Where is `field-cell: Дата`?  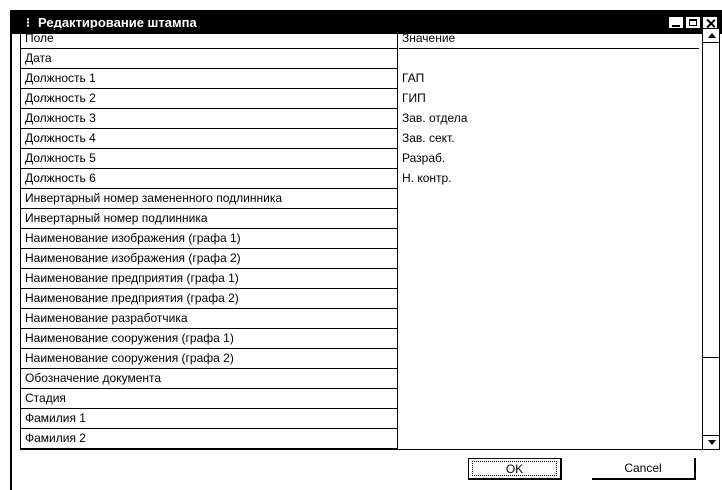
field-cell: Дата is located at coordinates (209, 59).